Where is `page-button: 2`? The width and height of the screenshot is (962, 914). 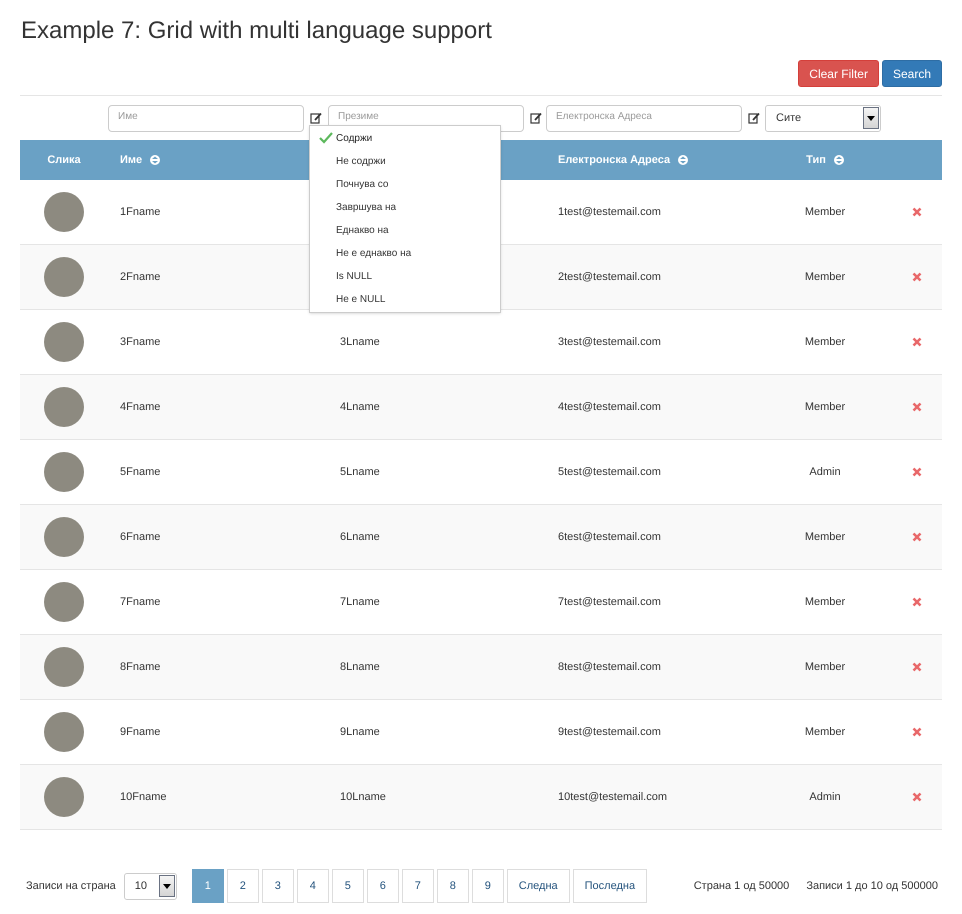 page-button: 2 is located at coordinates (242, 886).